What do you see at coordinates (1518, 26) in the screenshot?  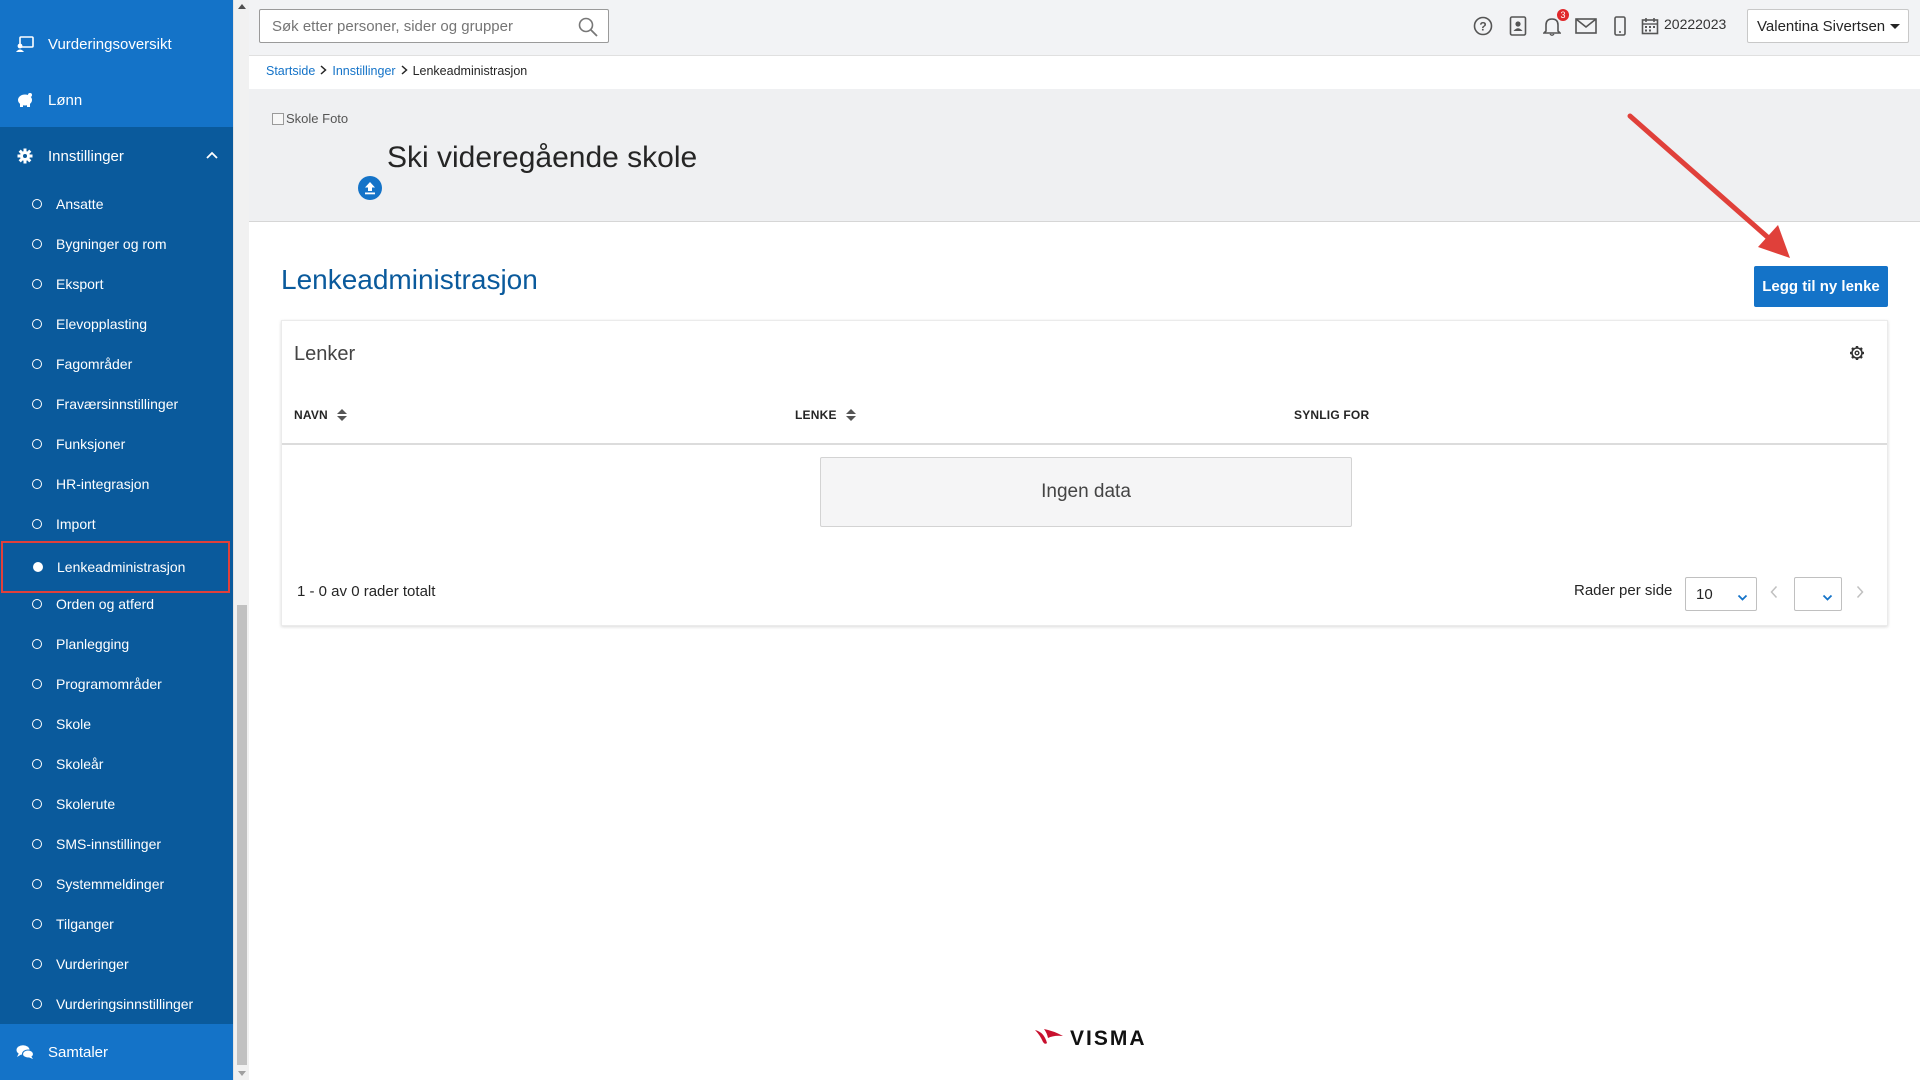 I see `contact-card-icon` at bounding box center [1518, 26].